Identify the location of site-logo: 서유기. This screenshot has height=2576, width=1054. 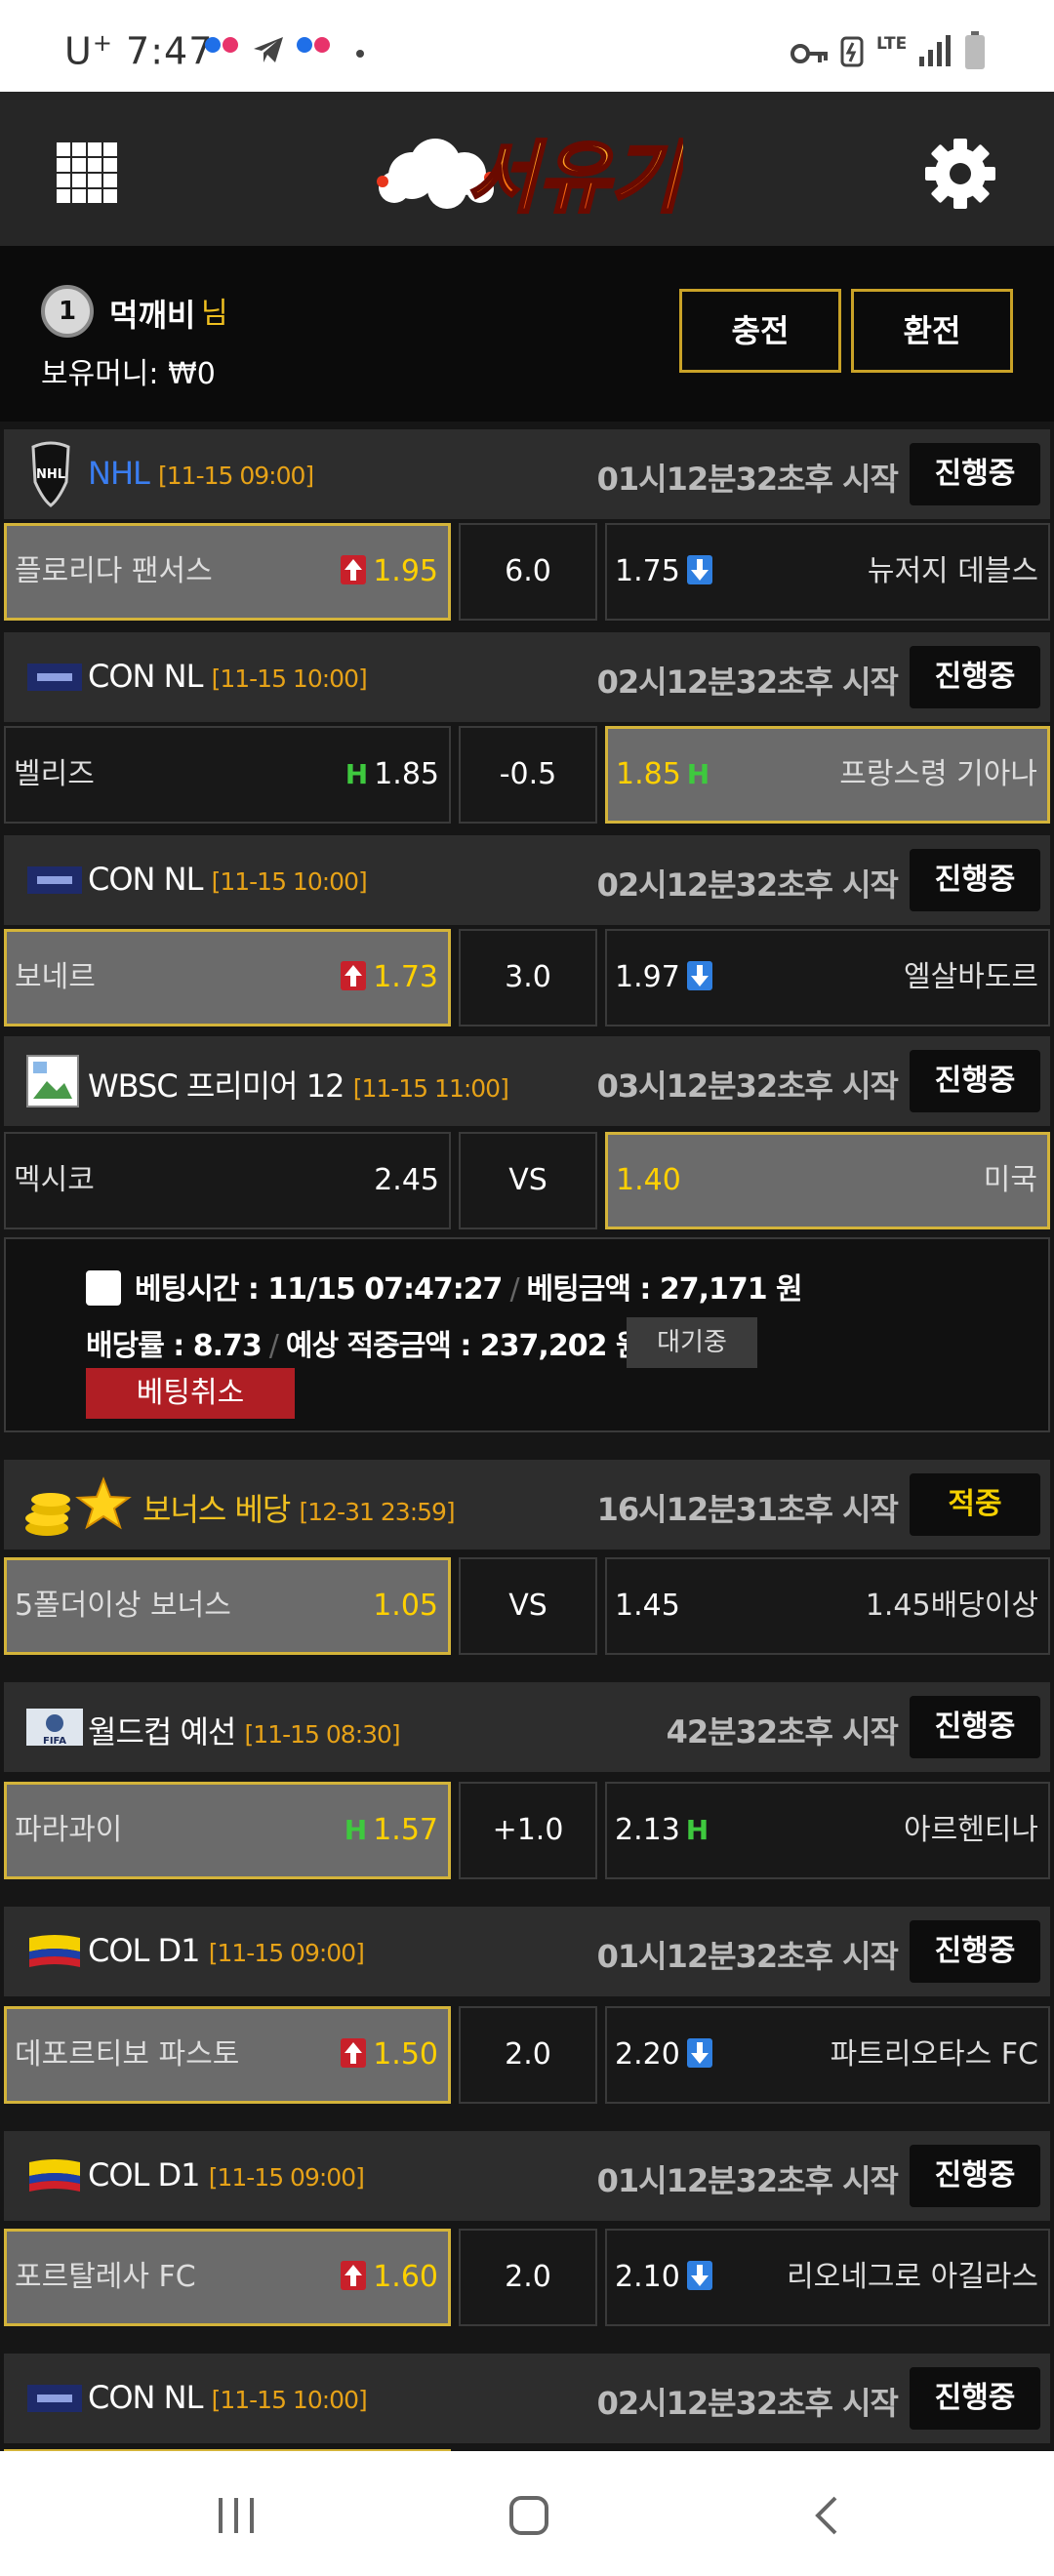
(527, 171).